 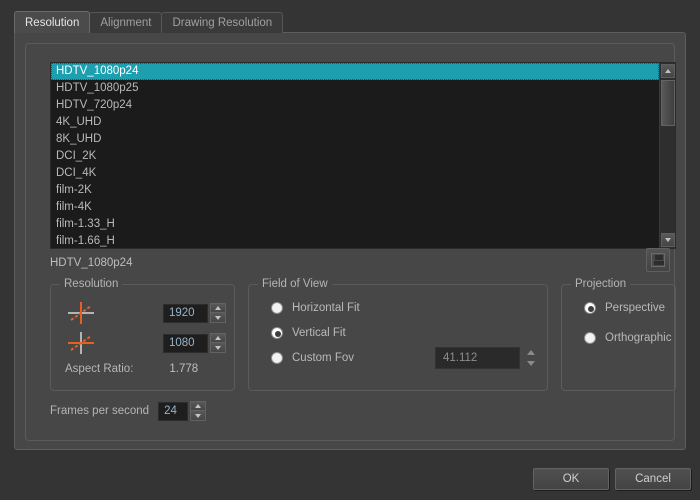 I want to click on list-item: film-1.33_H, so click(x=355, y=224).